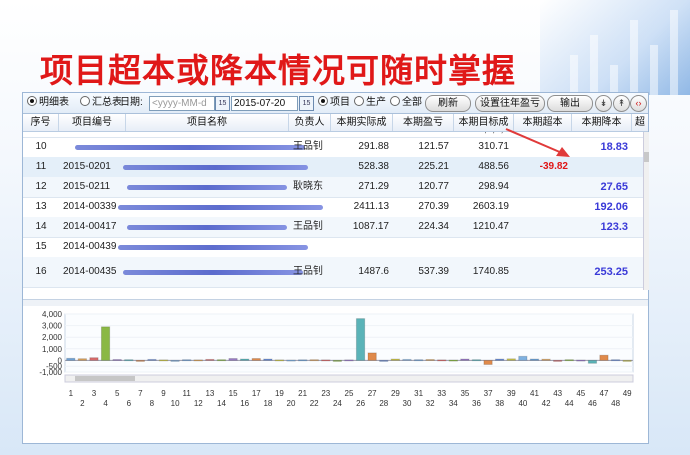 This screenshot has width=690, height=455. I want to click on x-tick-label: 36, so click(476, 403).